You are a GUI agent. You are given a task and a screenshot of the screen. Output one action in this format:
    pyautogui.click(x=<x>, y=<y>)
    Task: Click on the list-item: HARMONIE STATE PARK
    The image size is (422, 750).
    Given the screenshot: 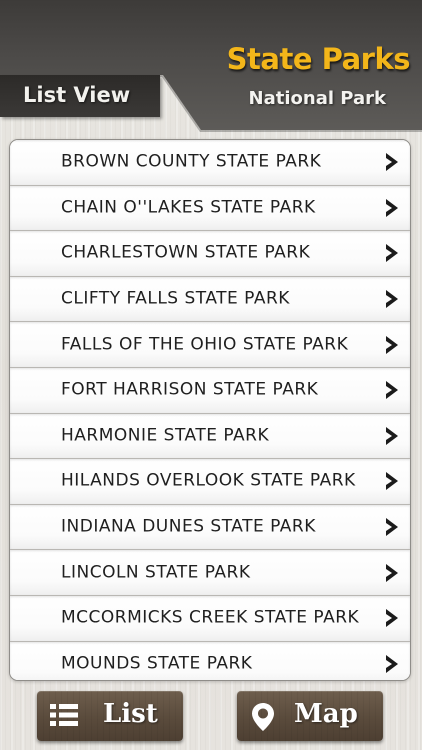 What is the action you would take?
    pyautogui.click(x=210, y=436)
    